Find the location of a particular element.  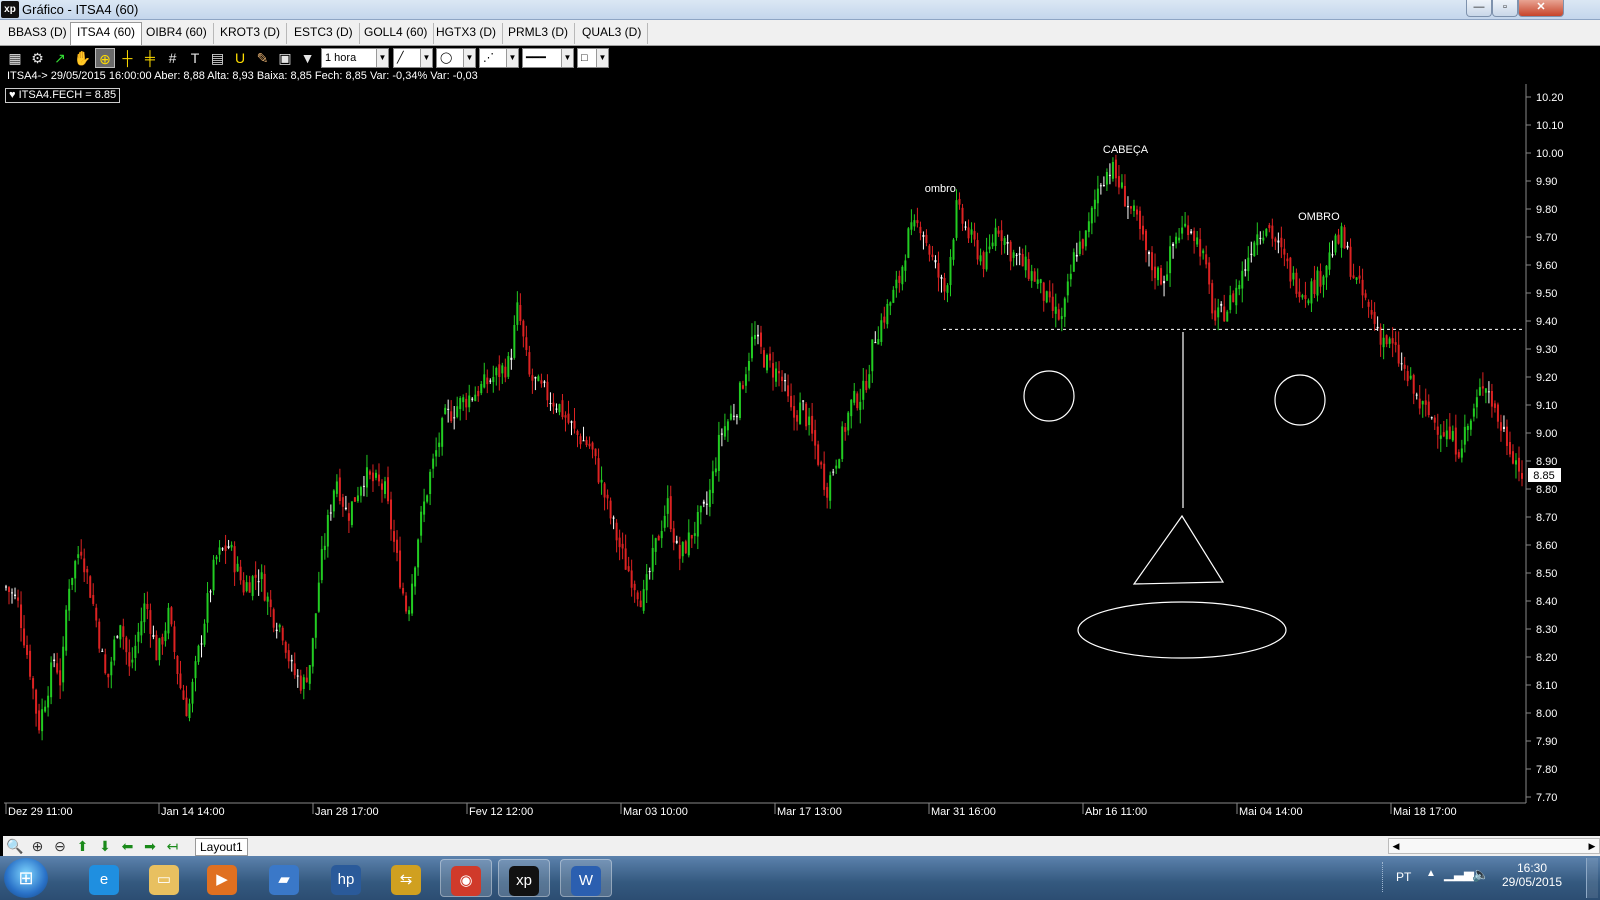

tab-prml3: PRML3 (D) is located at coordinates (539, 33).